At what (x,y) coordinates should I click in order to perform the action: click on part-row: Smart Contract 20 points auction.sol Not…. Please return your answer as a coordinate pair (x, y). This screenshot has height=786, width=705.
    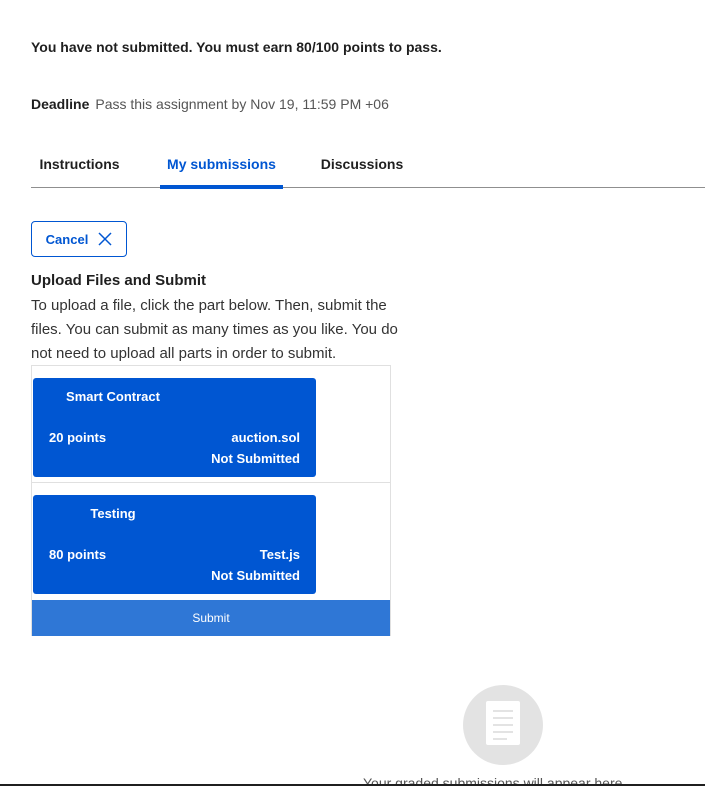
    Looking at the image, I should click on (211, 424).